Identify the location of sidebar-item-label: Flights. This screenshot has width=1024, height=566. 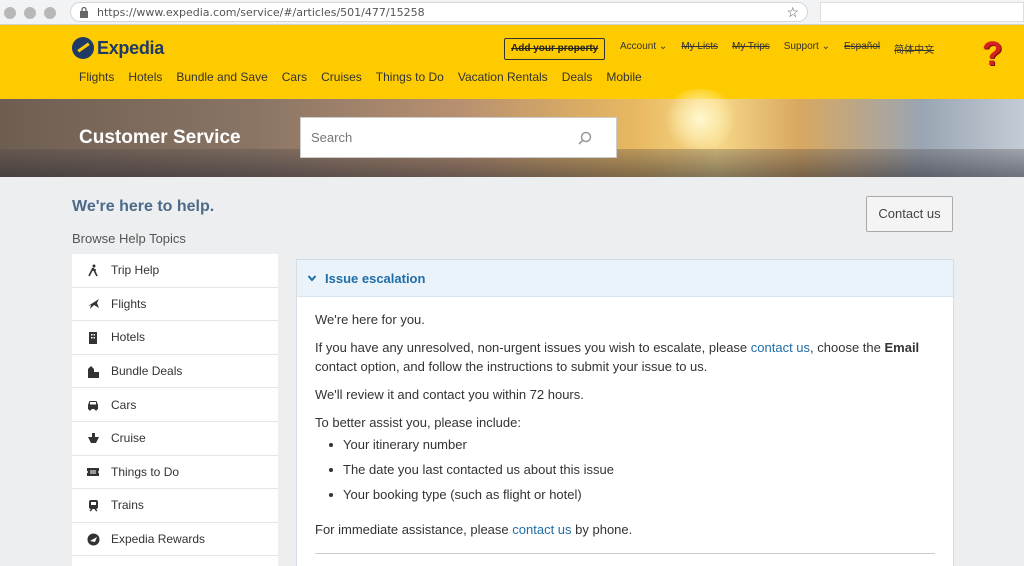
(129, 303).